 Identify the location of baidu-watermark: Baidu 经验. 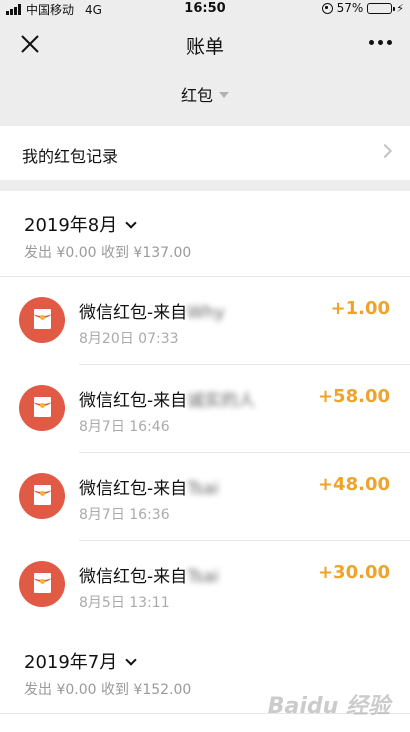
(328, 706).